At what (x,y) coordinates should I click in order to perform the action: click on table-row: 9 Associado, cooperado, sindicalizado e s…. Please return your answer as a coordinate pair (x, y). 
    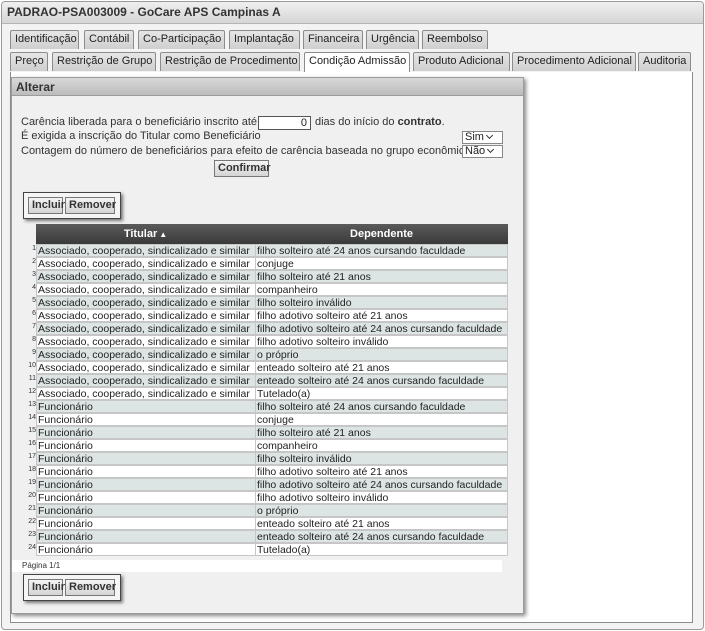
    Looking at the image, I should click on (266, 354).